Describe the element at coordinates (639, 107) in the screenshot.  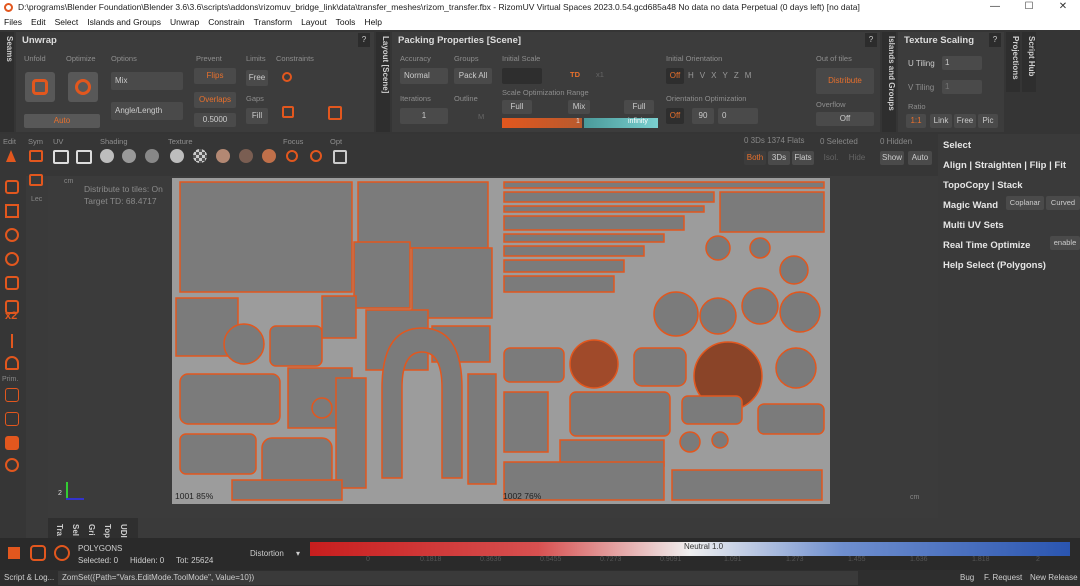
I see `scale-full2-select: Full` at that location.